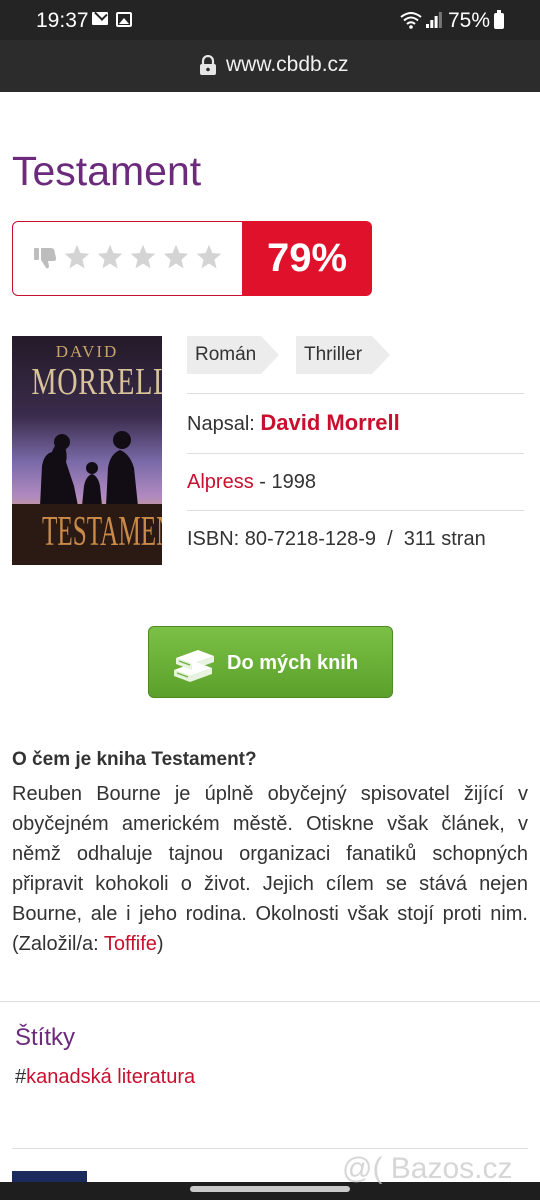 This screenshot has width=540, height=1200. What do you see at coordinates (499, 19) in the screenshot?
I see `battery-icon` at bounding box center [499, 19].